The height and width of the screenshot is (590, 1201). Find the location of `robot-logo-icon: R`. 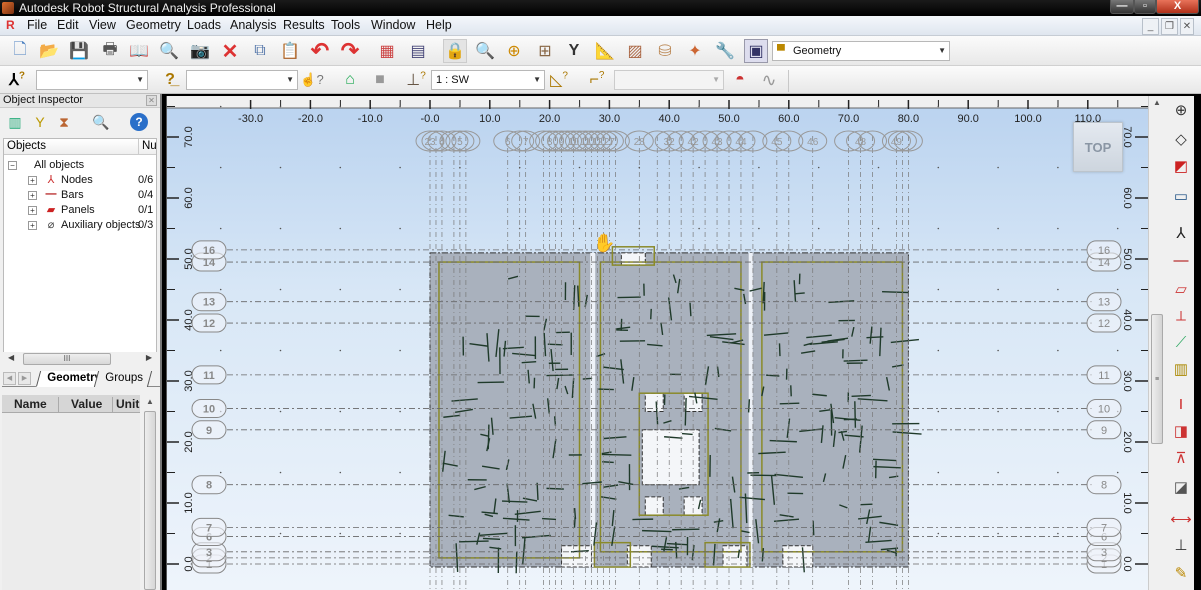

robot-logo-icon: R is located at coordinates (11, 25).